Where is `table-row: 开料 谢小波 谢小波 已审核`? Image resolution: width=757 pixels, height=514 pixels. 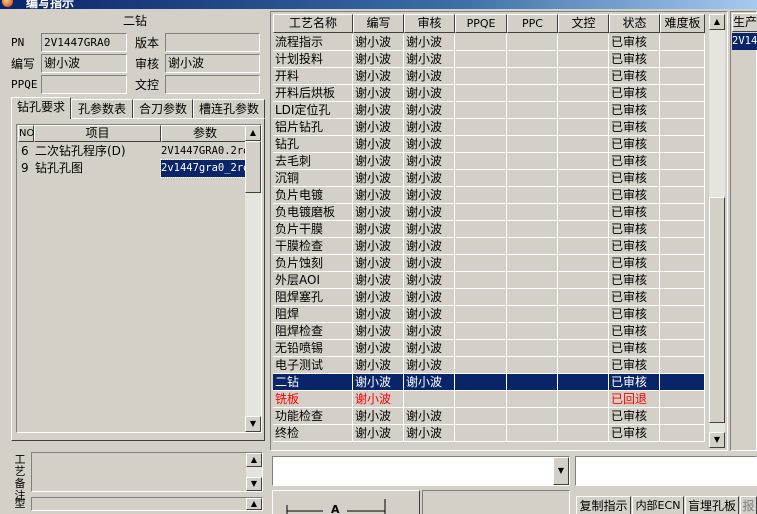 table-row: 开料 谢小波 谢小波 已审核 is located at coordinates (489, 76).